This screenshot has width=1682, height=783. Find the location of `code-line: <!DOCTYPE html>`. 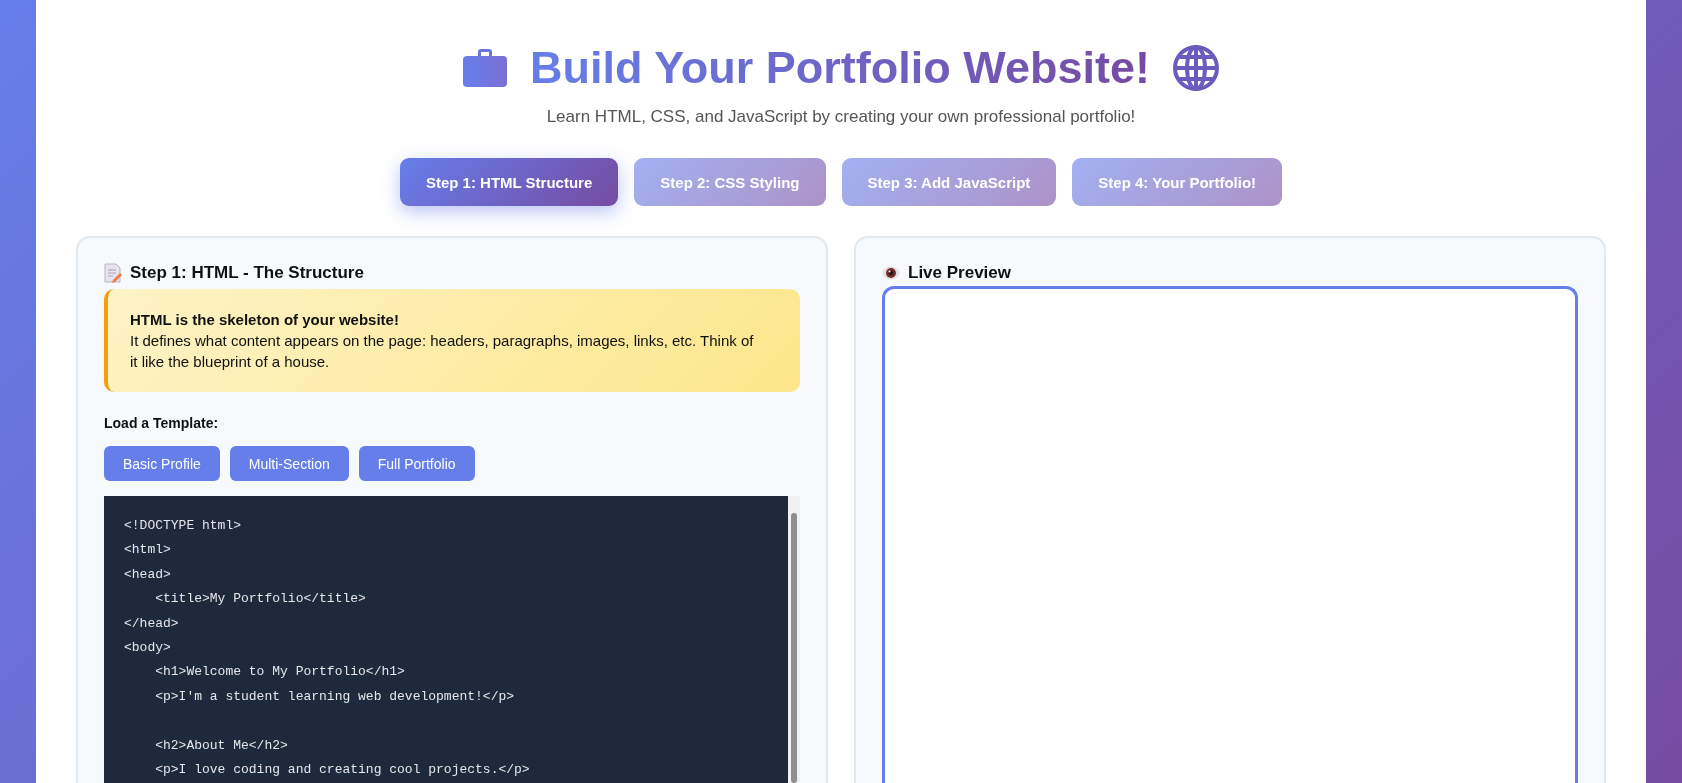

code-line: <!DOCTYPE html> is located at coordinates (183, 526).